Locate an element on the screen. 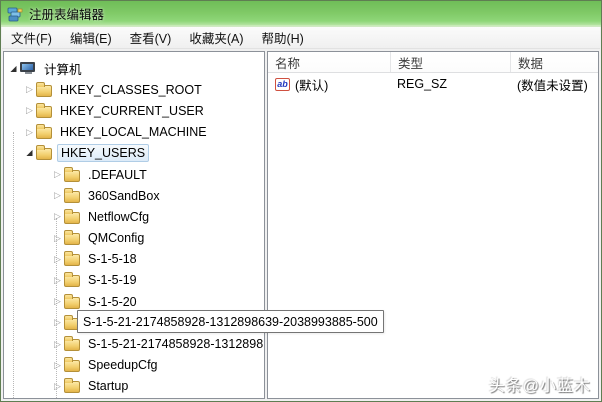 The image size is (602, 402). tree-row: ▷ HKEY_LOCAL_MACHINE is located at coordinates (134, 132).